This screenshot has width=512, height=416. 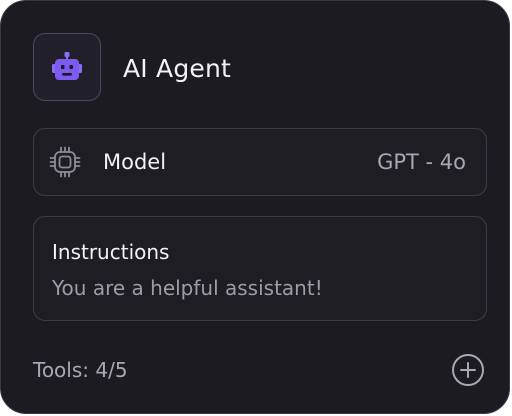 I want to click on model-value: GPT - 4o, so click(x=421, y=162).